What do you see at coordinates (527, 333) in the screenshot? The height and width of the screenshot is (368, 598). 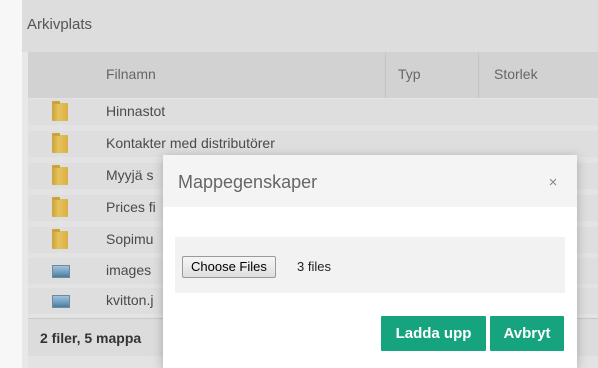 I see `cancel-button: Avbryt` at bounding box center [527, 333].